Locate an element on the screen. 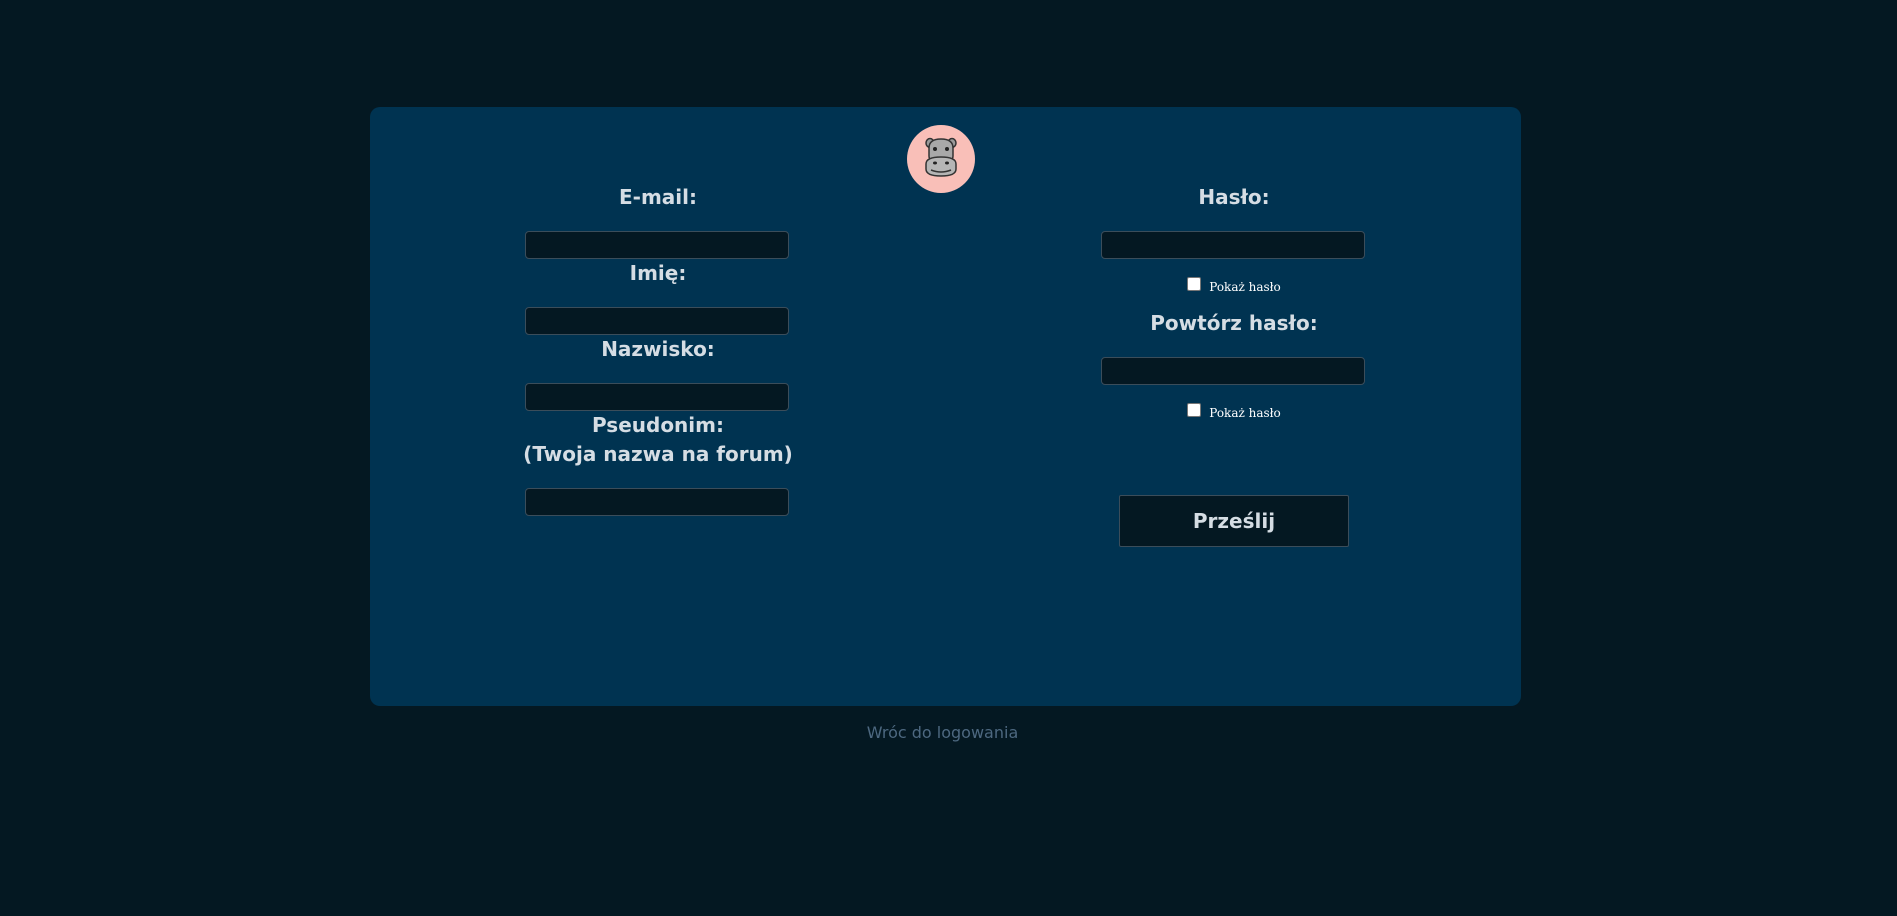  show-repeat-password-label: Pokaż hasło is located at coordinates (1245, 413).